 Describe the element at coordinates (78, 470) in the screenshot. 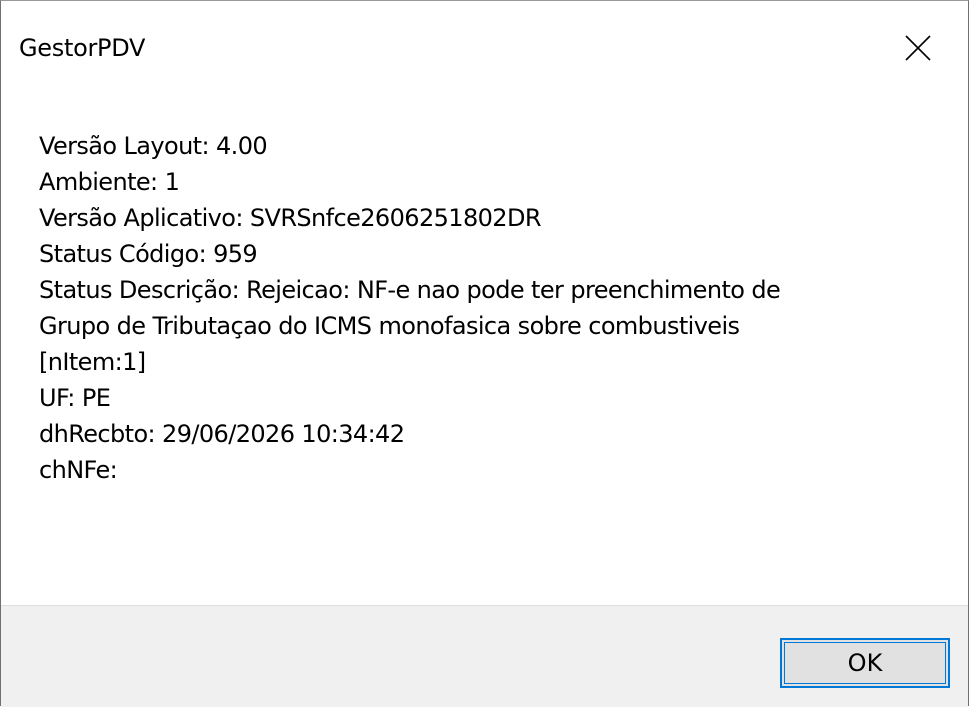

I see `nfe-key-line: chNFe:` at that location.